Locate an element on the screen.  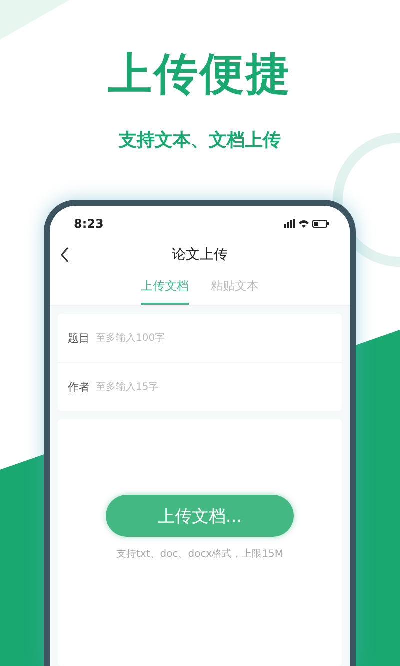
status-icons is located at coordinates (307, 224).